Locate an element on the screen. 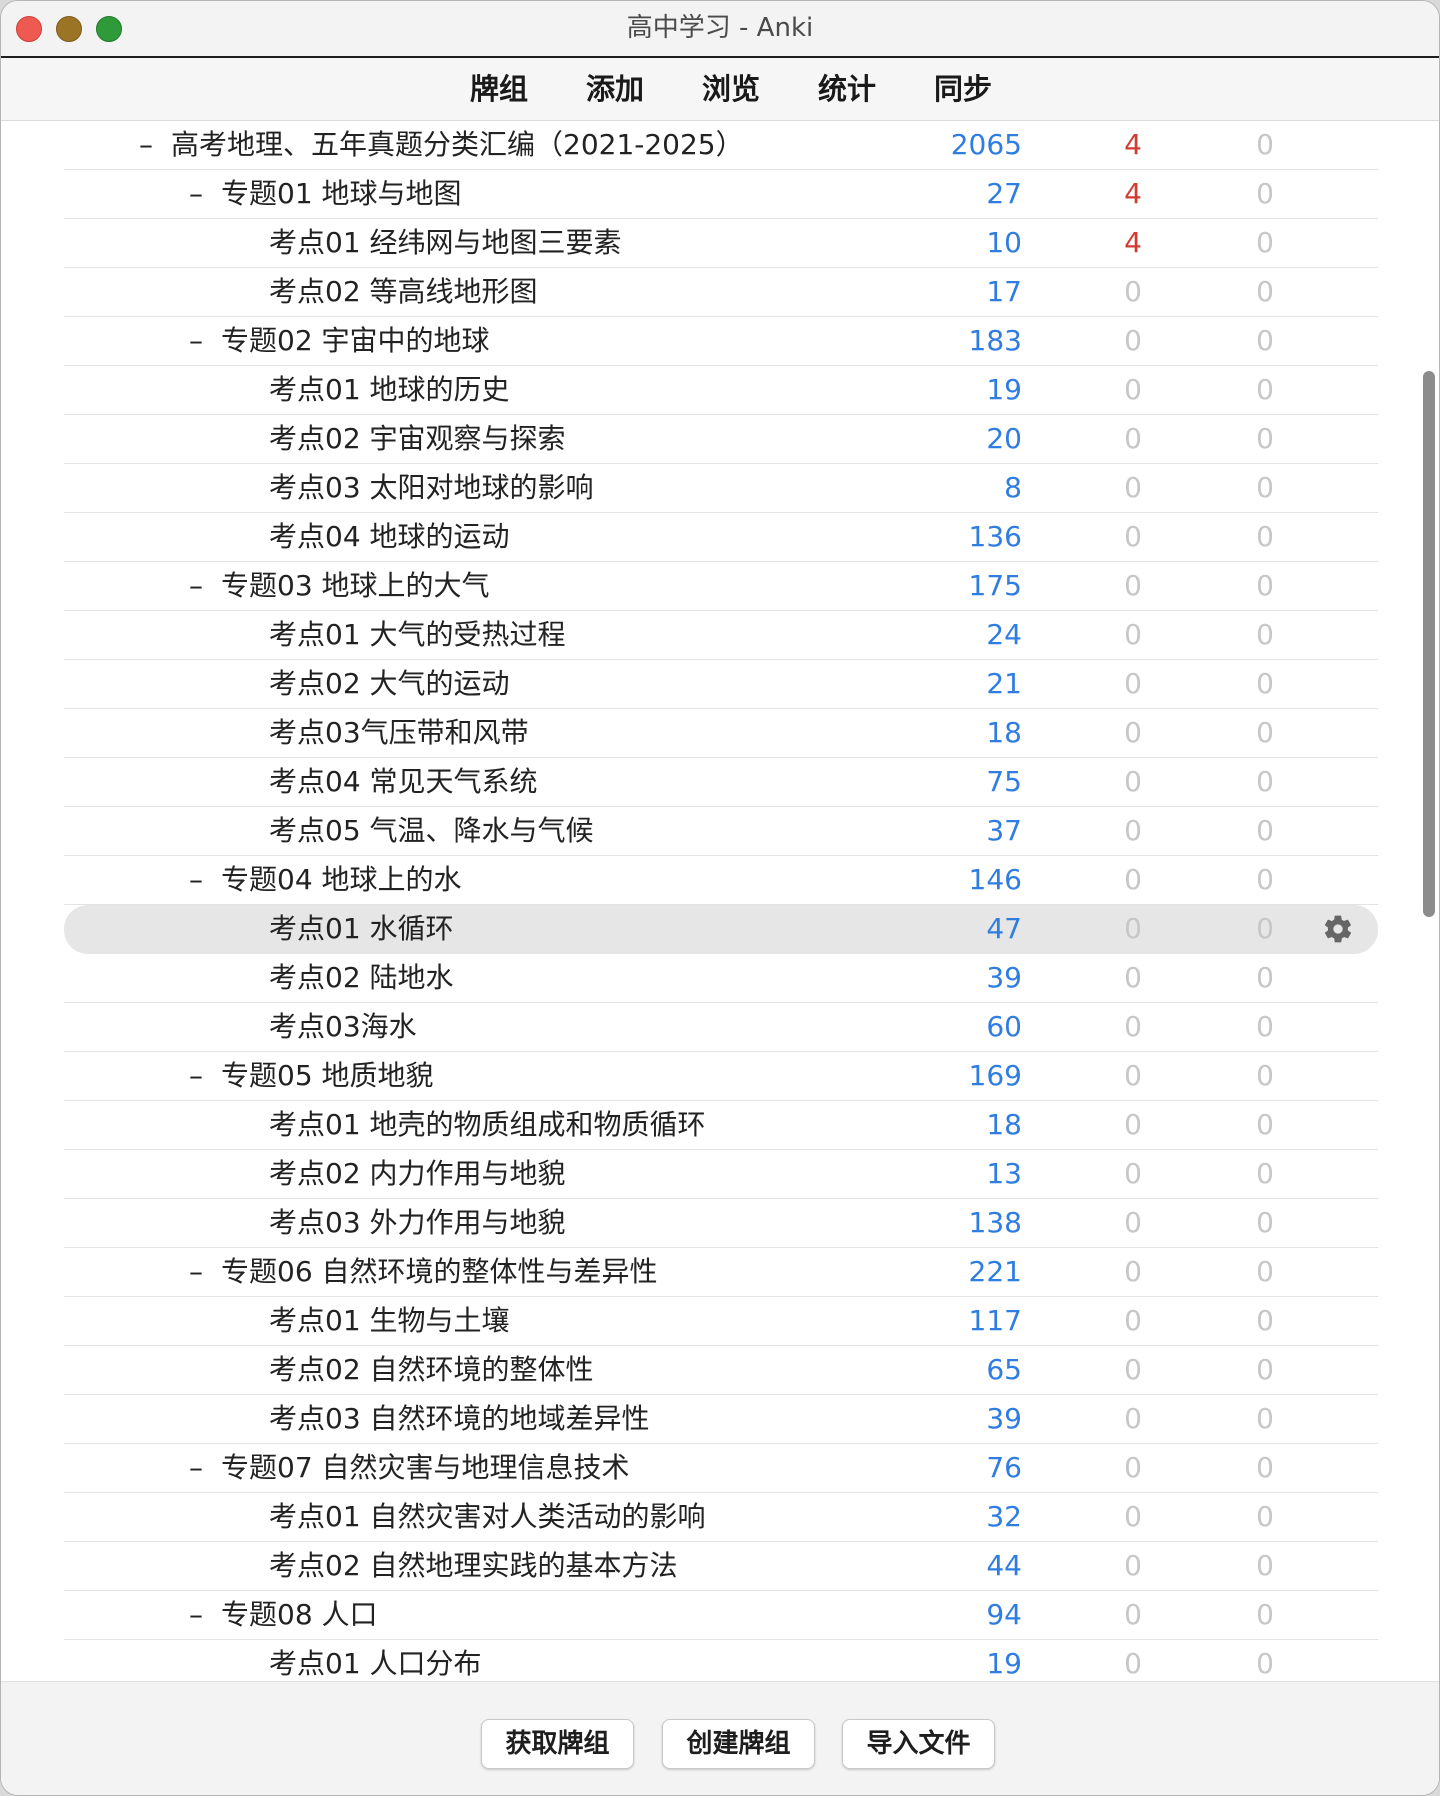 This screenshot has height=1796, width=1440. scrollbar-thumb is located at coordinates (1429, 644).